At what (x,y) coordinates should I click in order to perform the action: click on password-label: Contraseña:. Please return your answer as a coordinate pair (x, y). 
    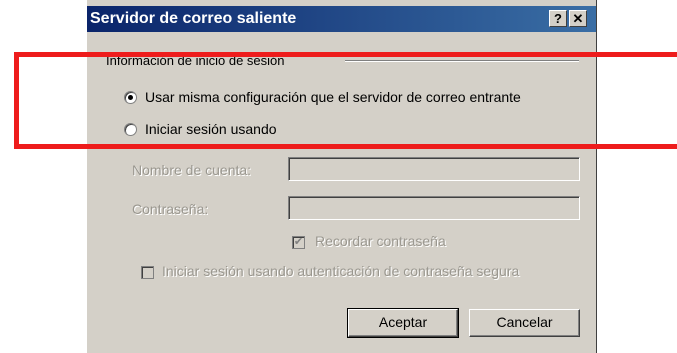
    Looking at the image, I should click on (170, 209).